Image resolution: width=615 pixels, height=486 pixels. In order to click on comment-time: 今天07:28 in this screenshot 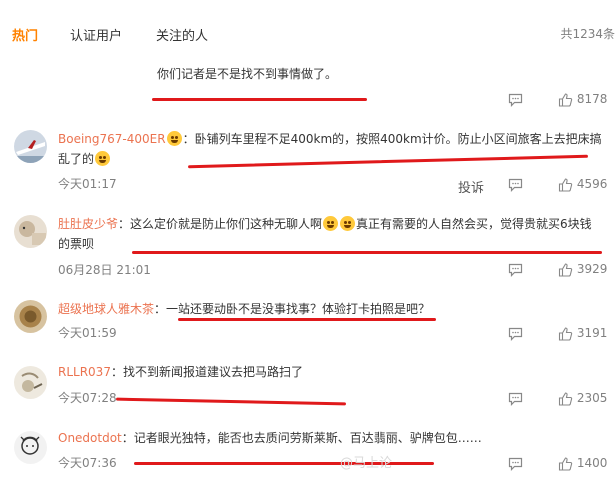, I will do `click(87, 398)`.